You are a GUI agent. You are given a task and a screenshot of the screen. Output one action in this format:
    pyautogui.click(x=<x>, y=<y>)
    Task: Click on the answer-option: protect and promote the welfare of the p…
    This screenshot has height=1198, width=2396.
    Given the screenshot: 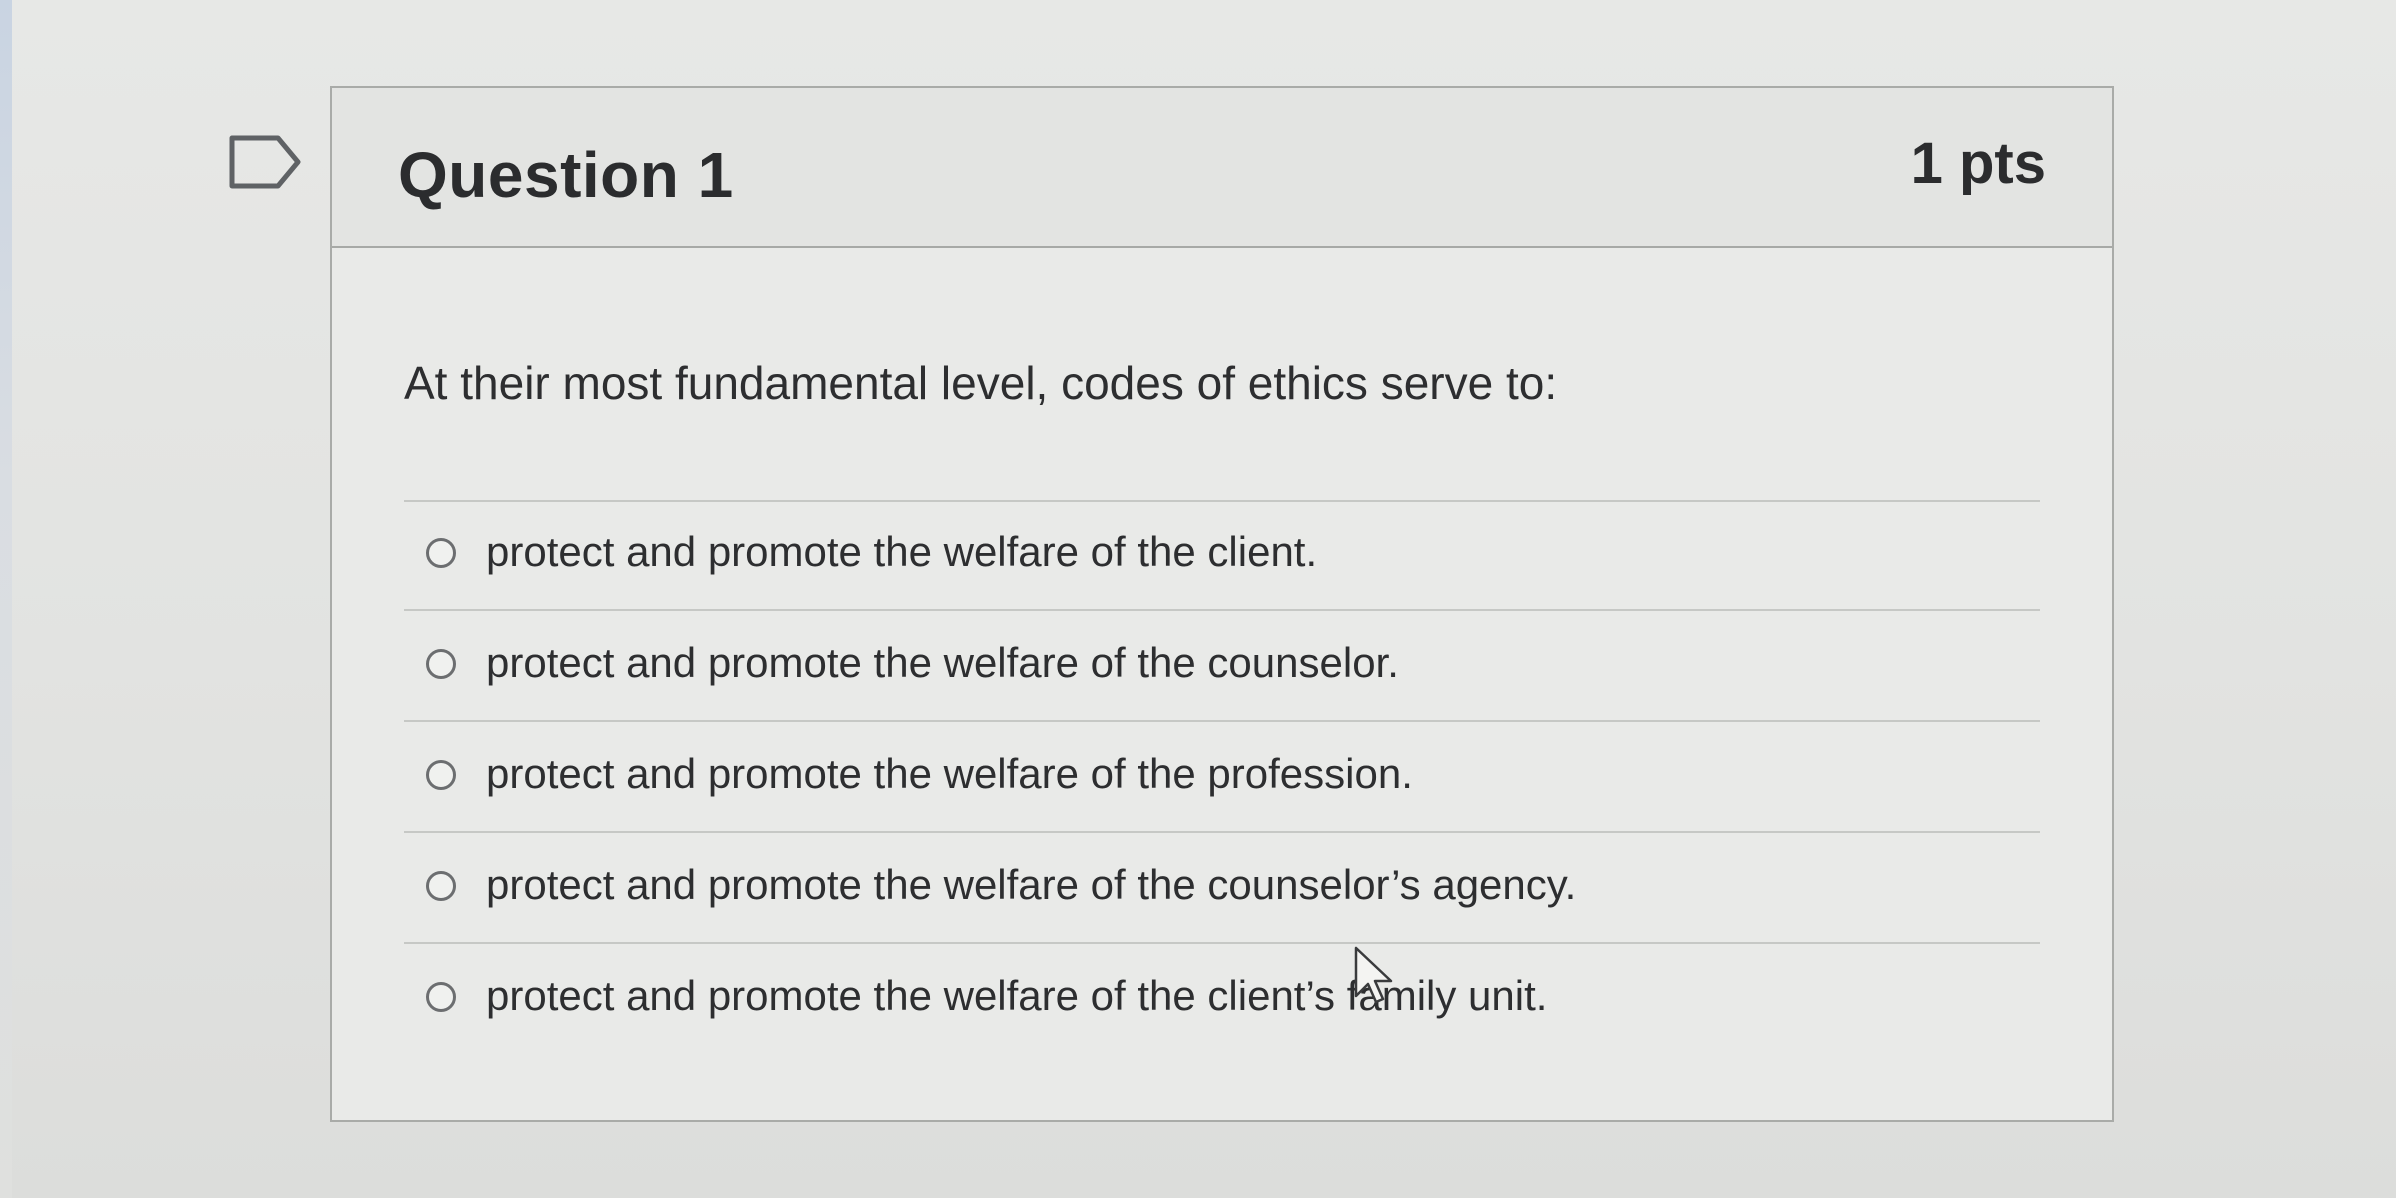 What is the action you would take?
    pyautogui.click(x=1222, y=777)
    